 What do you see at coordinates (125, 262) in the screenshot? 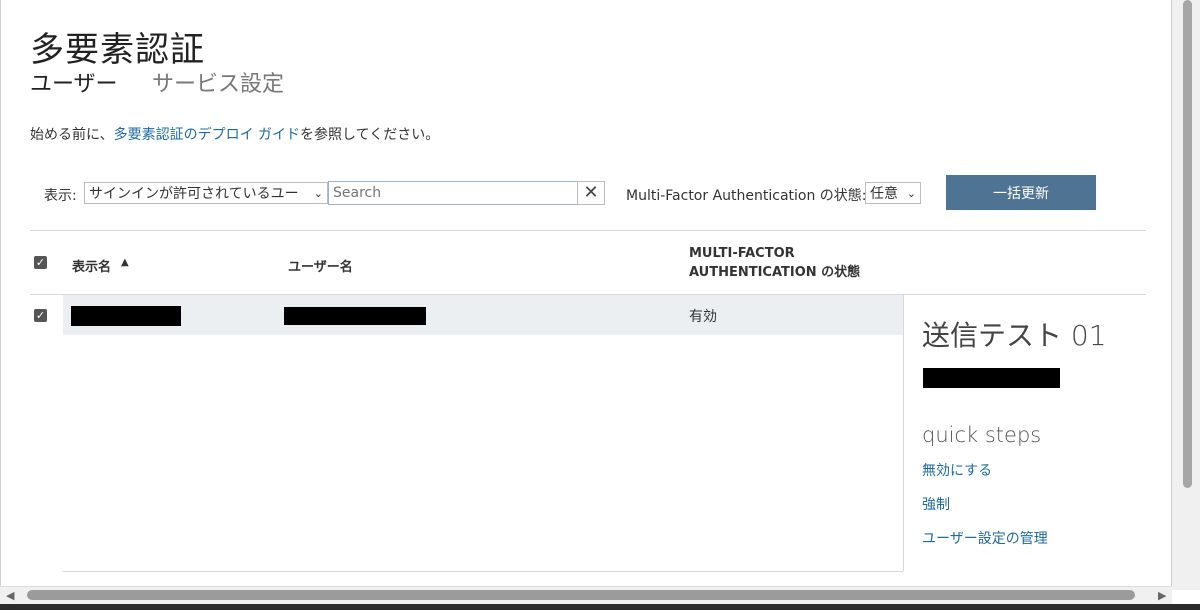
I see `sort-ascending-icon: ▲` at bounding box center [125, 262].